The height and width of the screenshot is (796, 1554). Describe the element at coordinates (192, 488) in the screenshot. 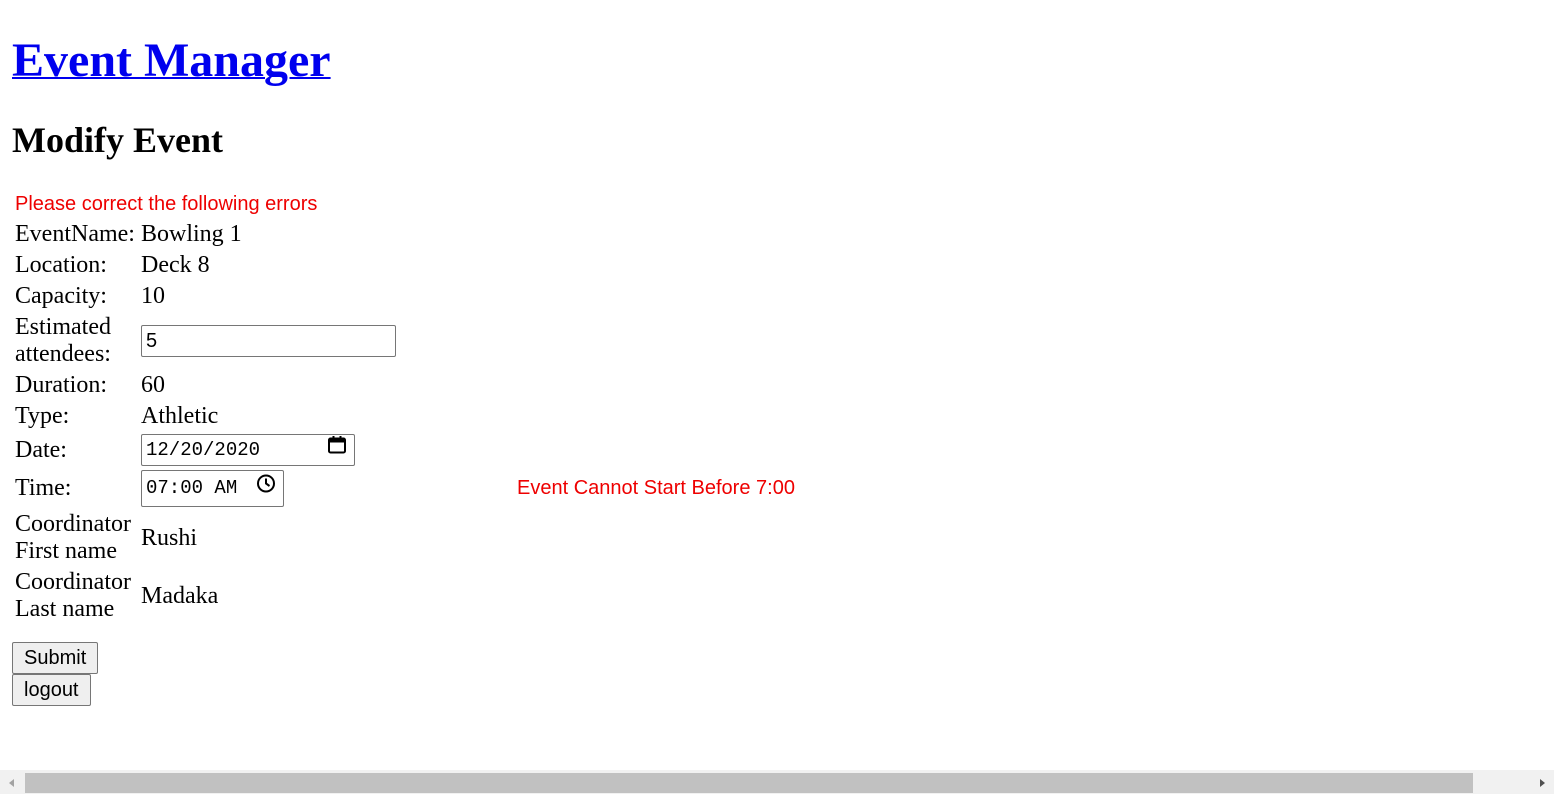

I see `time-input-value: 07:00 AM` at that location.